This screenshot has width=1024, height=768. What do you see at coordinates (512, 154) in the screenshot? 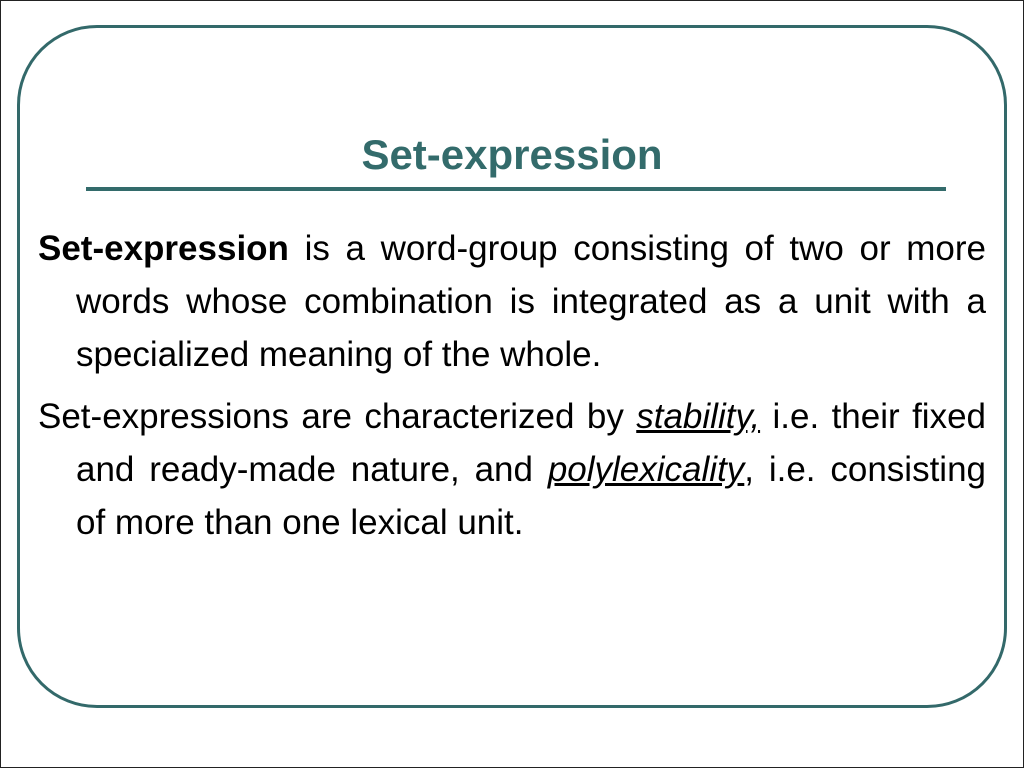
I see `slide-title: Set-expression` at bounding box center [512, 154].